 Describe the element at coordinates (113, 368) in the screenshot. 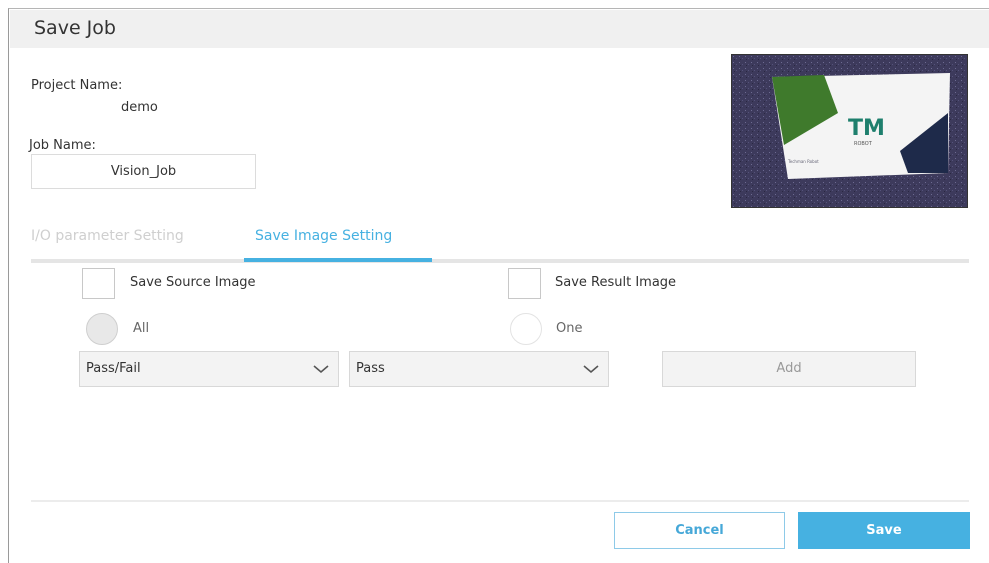

I see `condition-select-value: Pass/Fail` at that location.